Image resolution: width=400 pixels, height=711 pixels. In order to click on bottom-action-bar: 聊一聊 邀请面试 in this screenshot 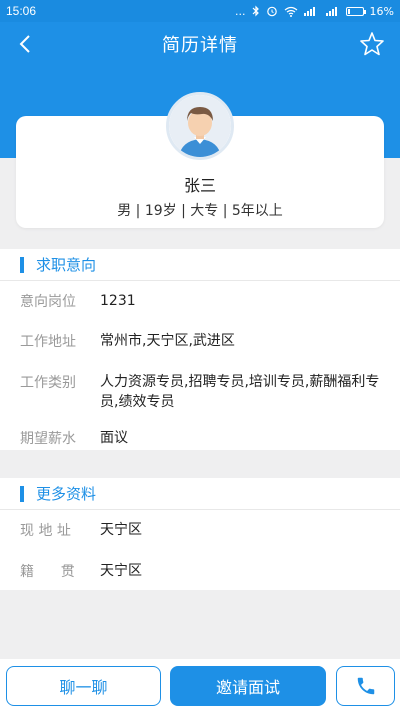, I will do `click(200, 685)`.